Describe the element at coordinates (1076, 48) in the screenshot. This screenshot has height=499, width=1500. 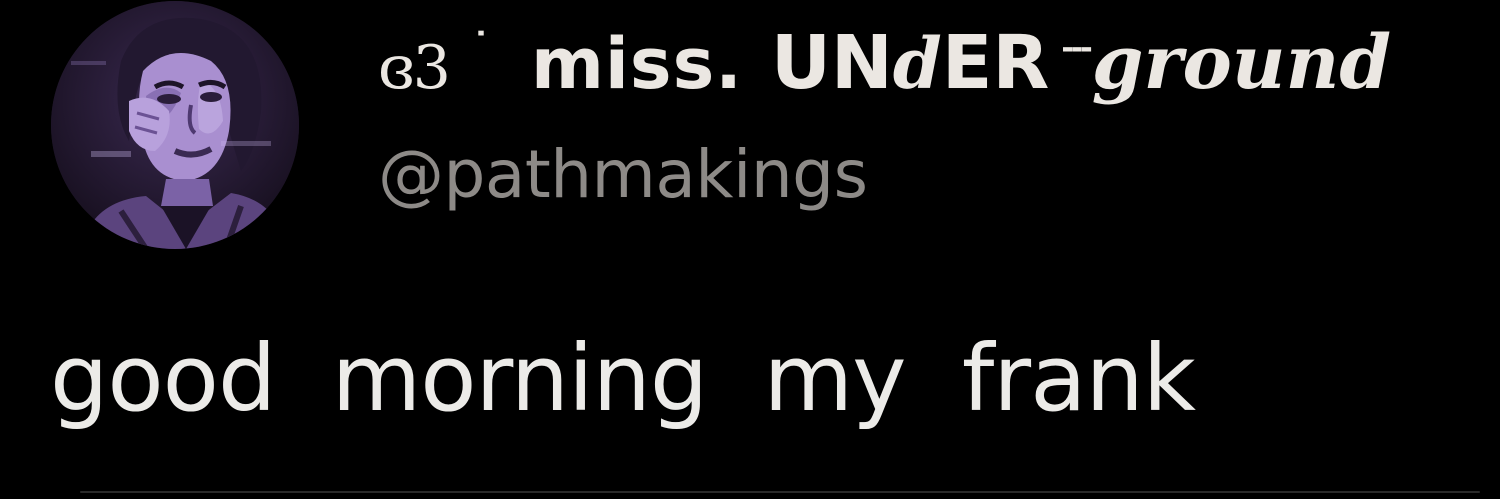
I see `name-dashes: ---` at that location.